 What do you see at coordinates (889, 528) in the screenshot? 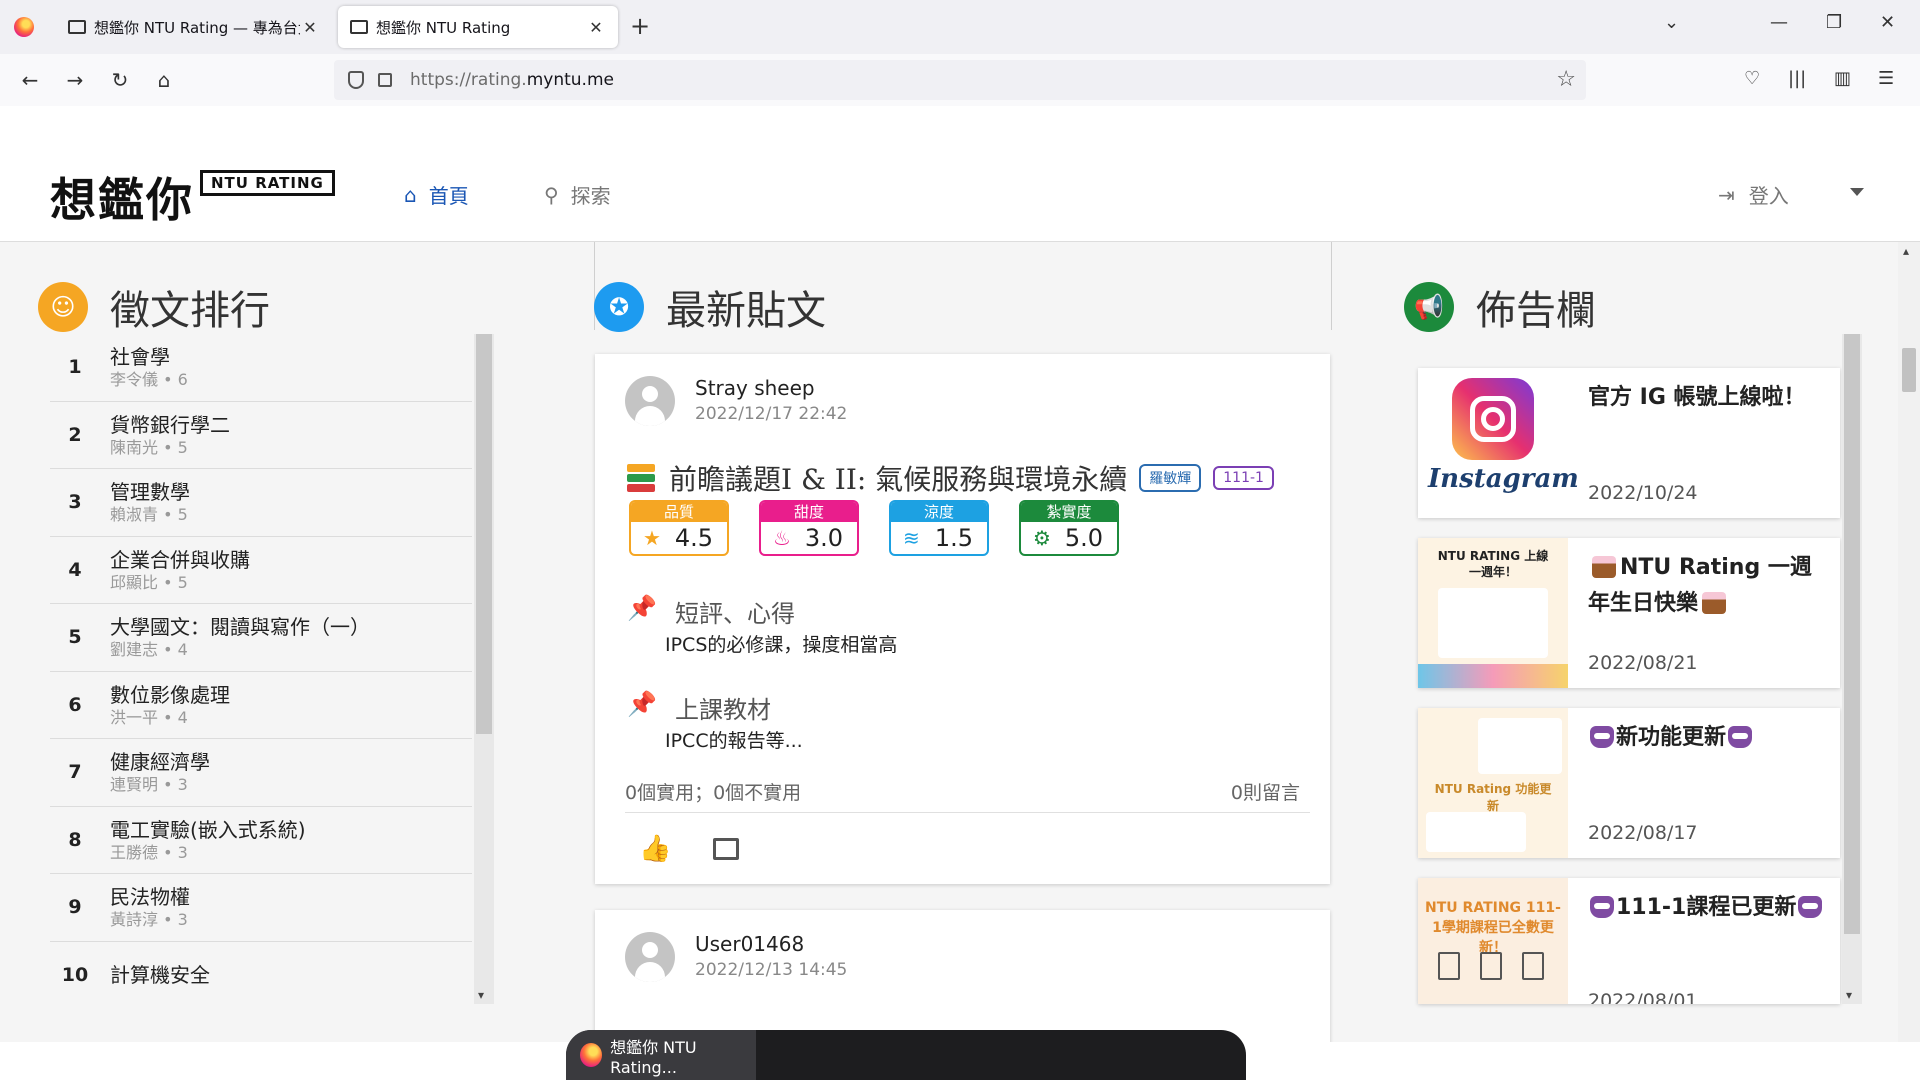
I see `rating-row: 品質 ★ 4.5 甜度 ♨ 3.0 涼度 ≋ 1.5 紮實度 ⚙ 5.0` at bounding box center [889, 528].